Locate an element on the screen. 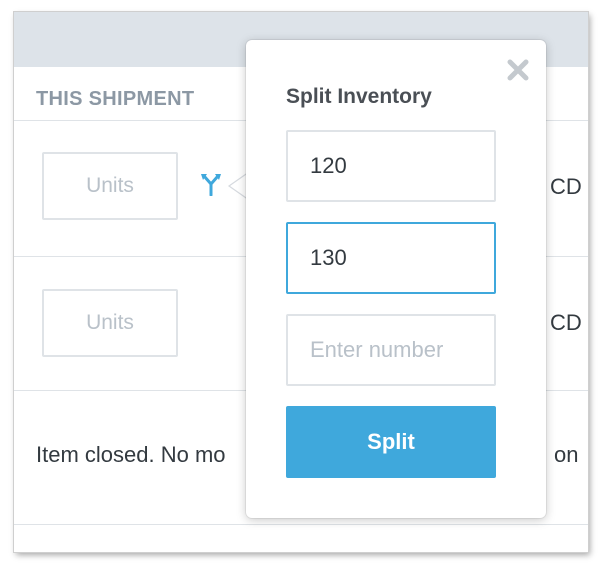  split-arrows-icon is located at coordinates (211, 184).